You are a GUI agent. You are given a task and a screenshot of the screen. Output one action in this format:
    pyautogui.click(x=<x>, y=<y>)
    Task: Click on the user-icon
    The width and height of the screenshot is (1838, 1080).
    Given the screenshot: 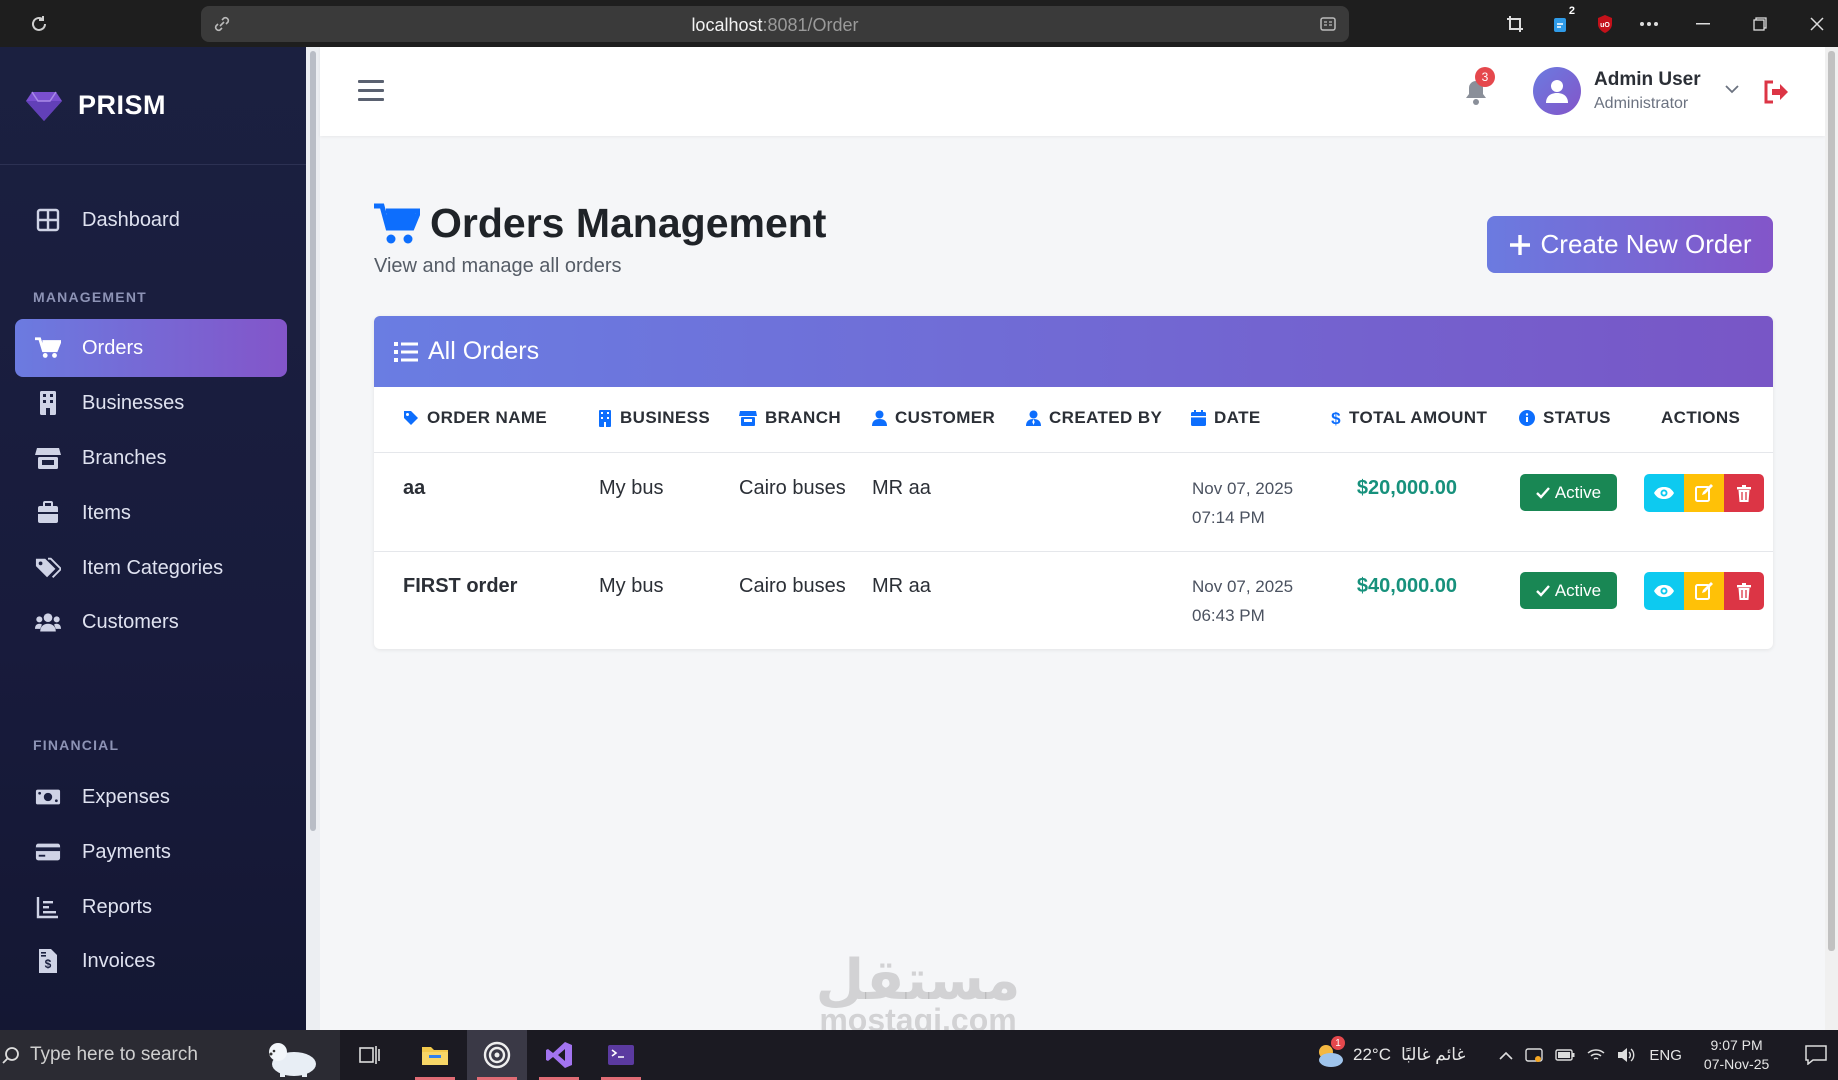 What is the action you would take?
    pyautogui.click(x=879, y=418)
    